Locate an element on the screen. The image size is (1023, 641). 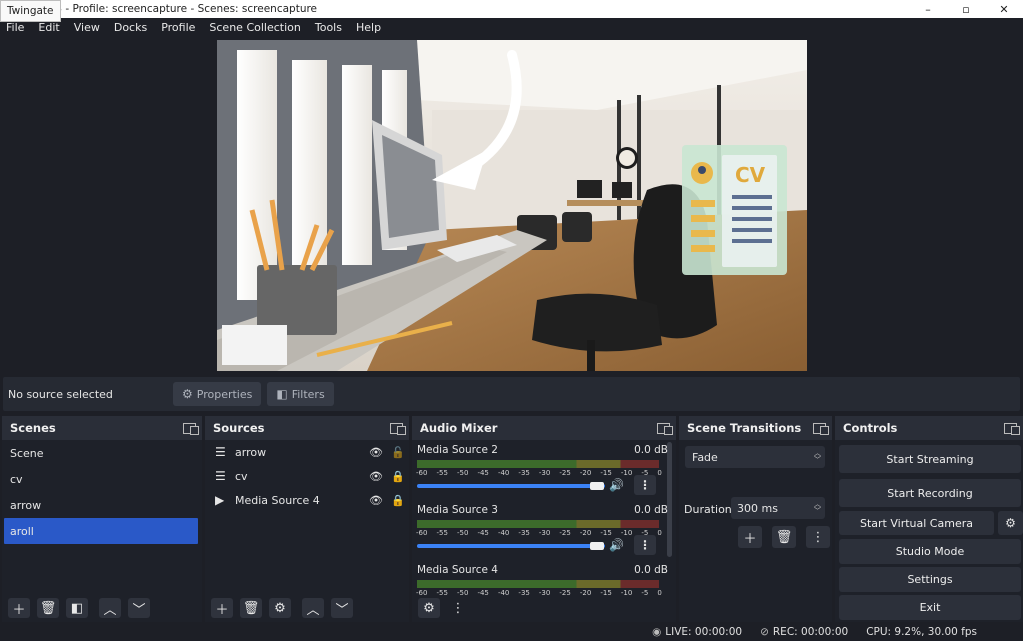
filters-button: ◧ Filters is located at coordinates (300, 394).